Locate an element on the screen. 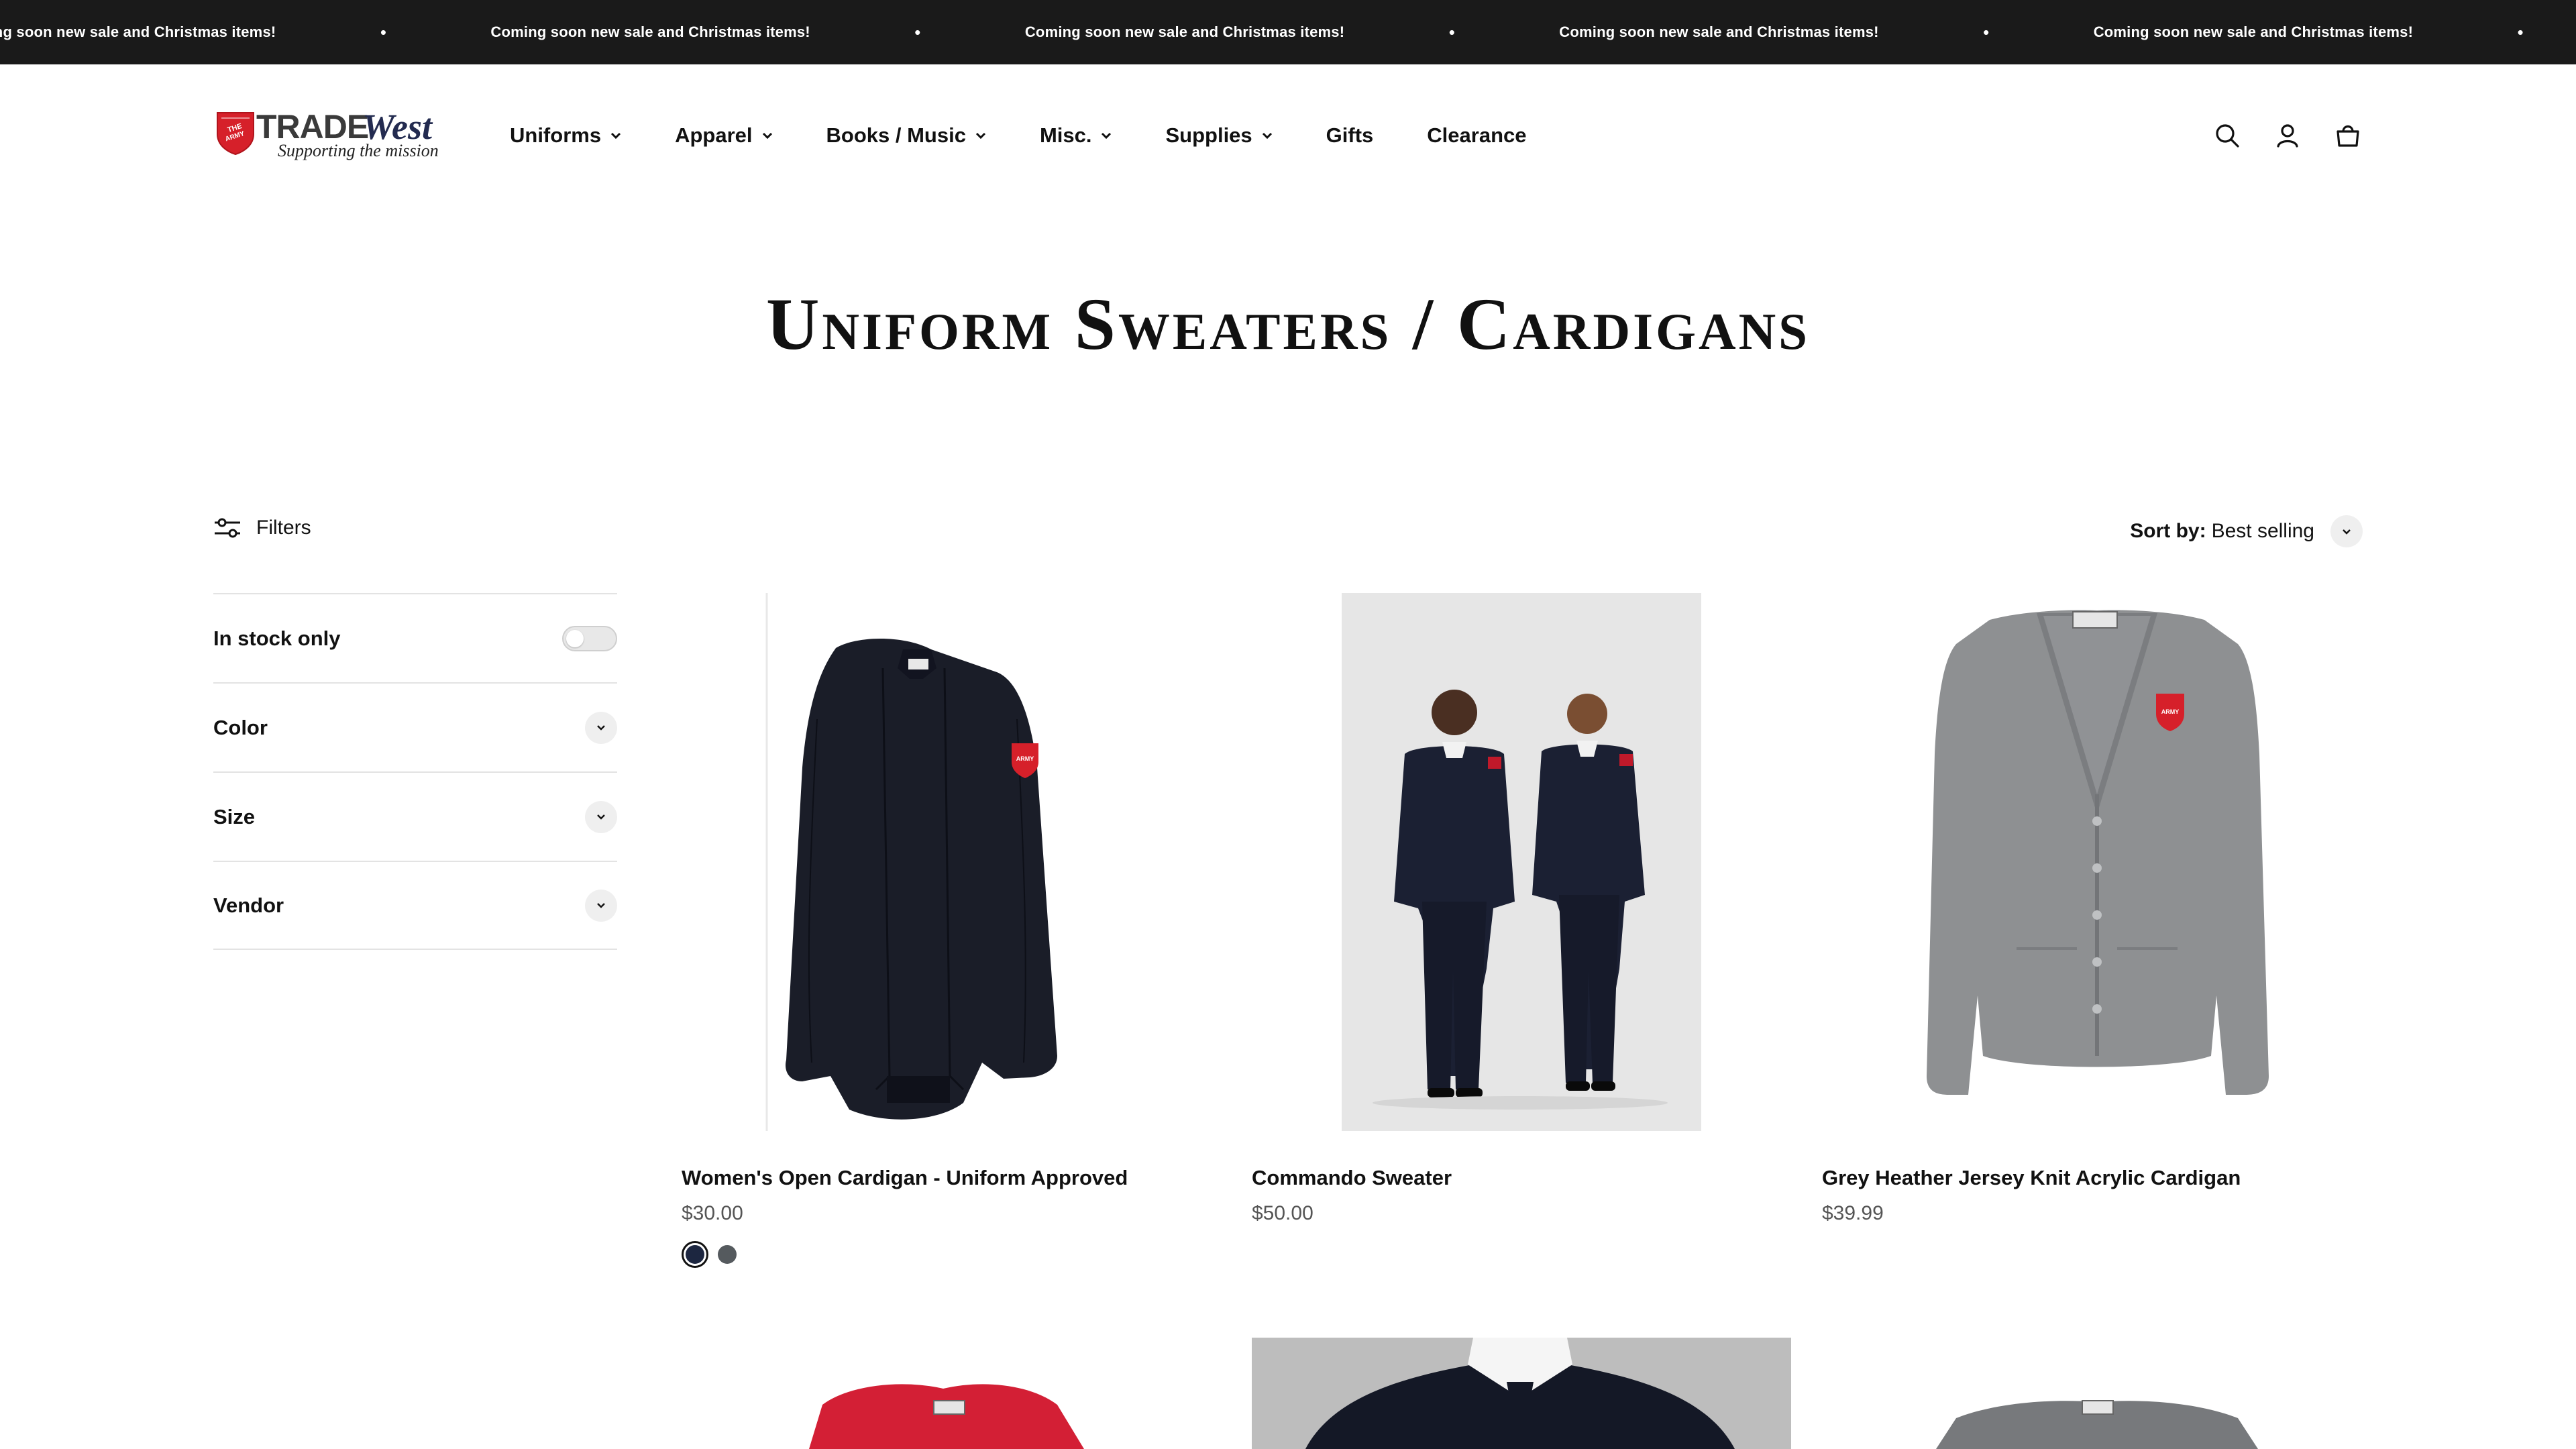 This screenshot has width=2576, height=1449. page-title: Uniform Sweaters / Cardigans is located at coordinates (1287, 324).